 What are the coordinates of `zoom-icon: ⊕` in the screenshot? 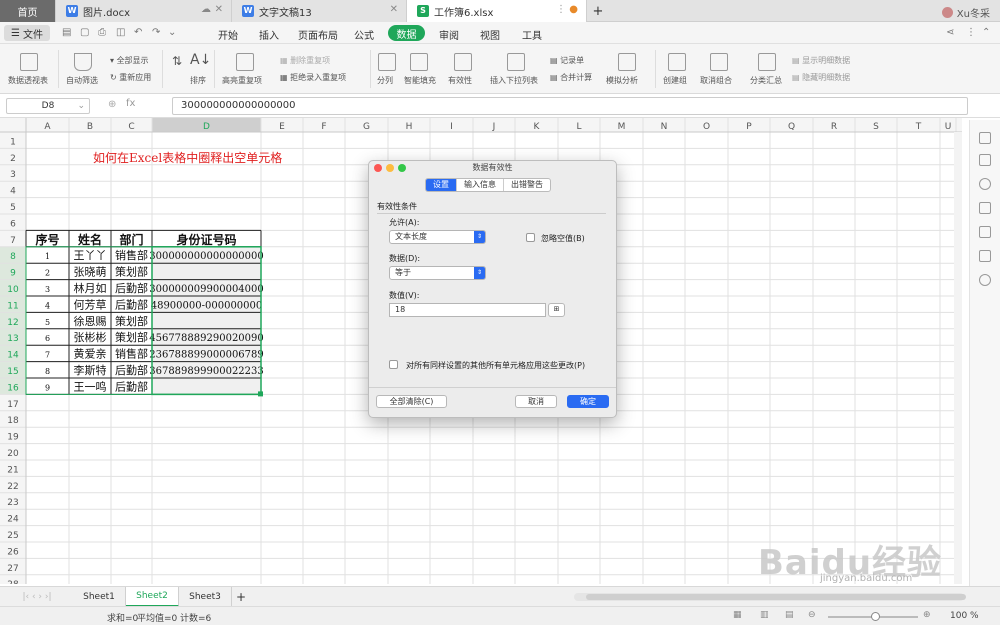 It's located at (112, 104).